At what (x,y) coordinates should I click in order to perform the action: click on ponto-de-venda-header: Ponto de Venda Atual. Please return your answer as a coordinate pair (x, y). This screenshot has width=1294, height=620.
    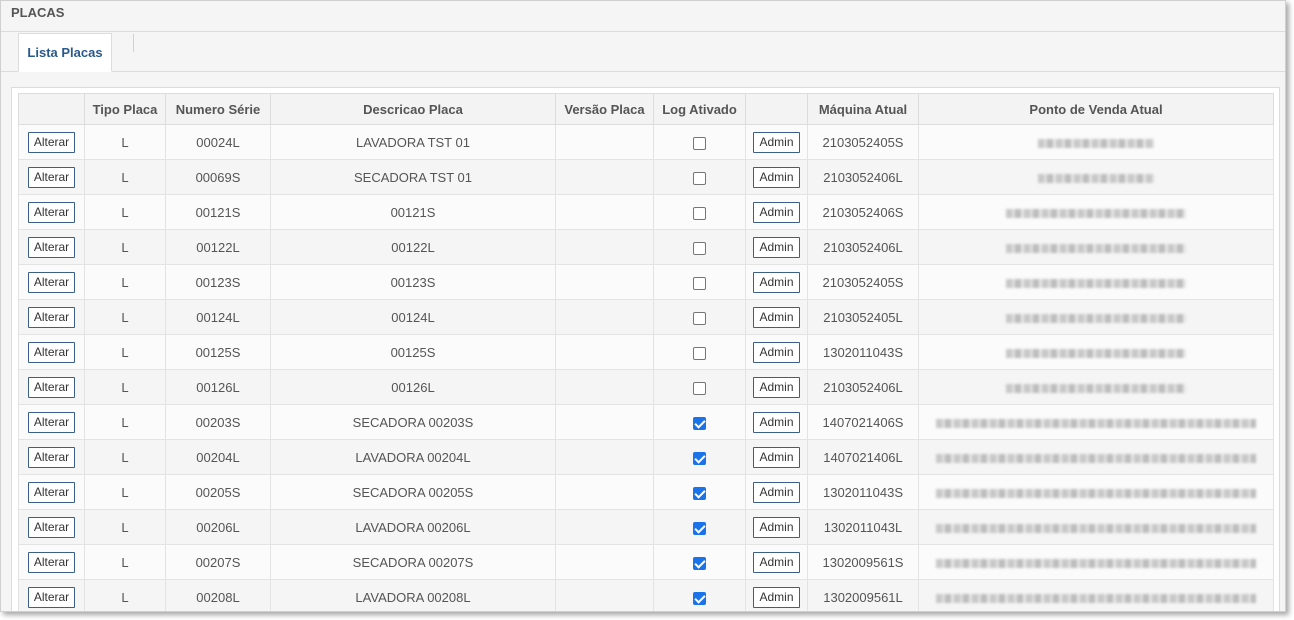
    Looking at the image, I should click on (1096, 109).